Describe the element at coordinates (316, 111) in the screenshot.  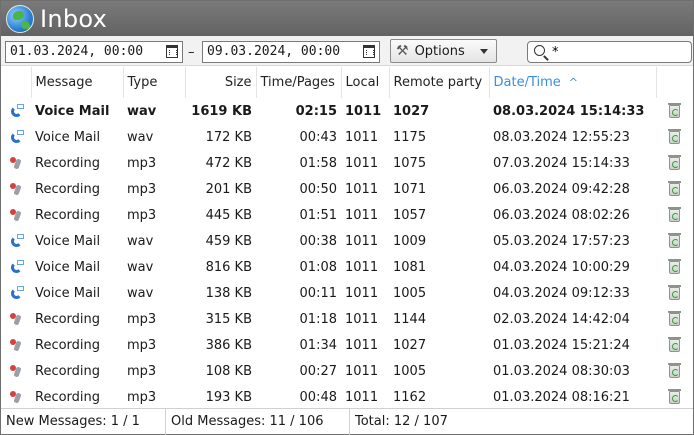
I see `cell-time-pages: 02:15` at that location.